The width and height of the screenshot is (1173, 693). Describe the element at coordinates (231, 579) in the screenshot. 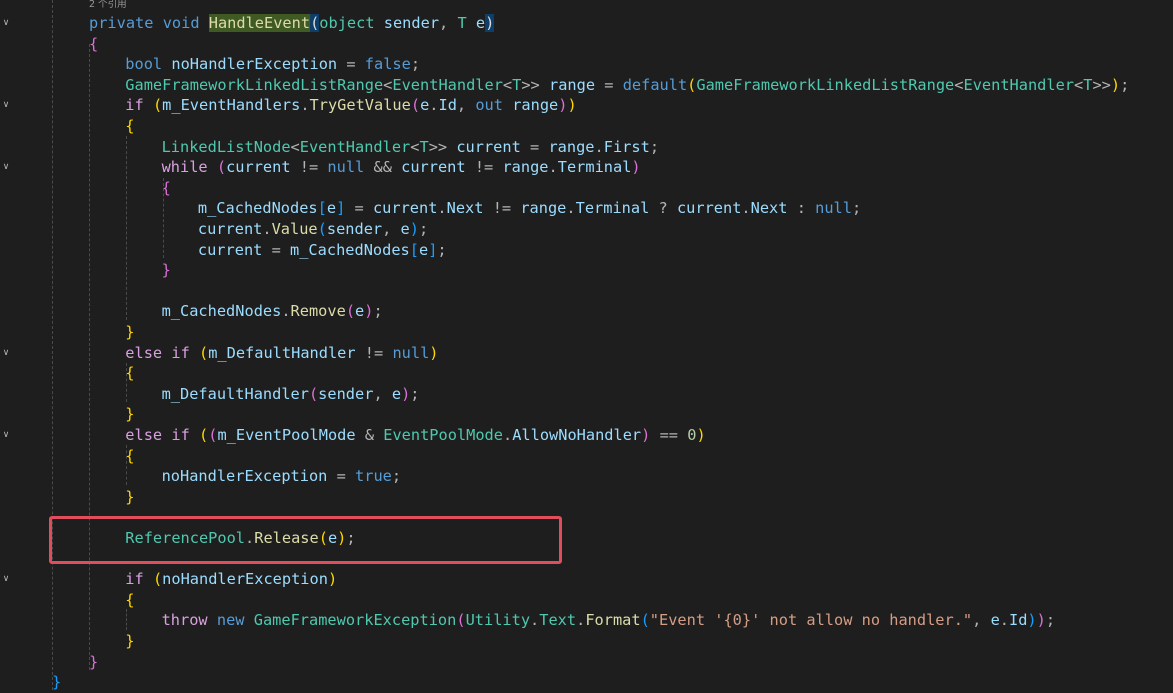

I see `code-text: if (noHandlerException)` at that location.